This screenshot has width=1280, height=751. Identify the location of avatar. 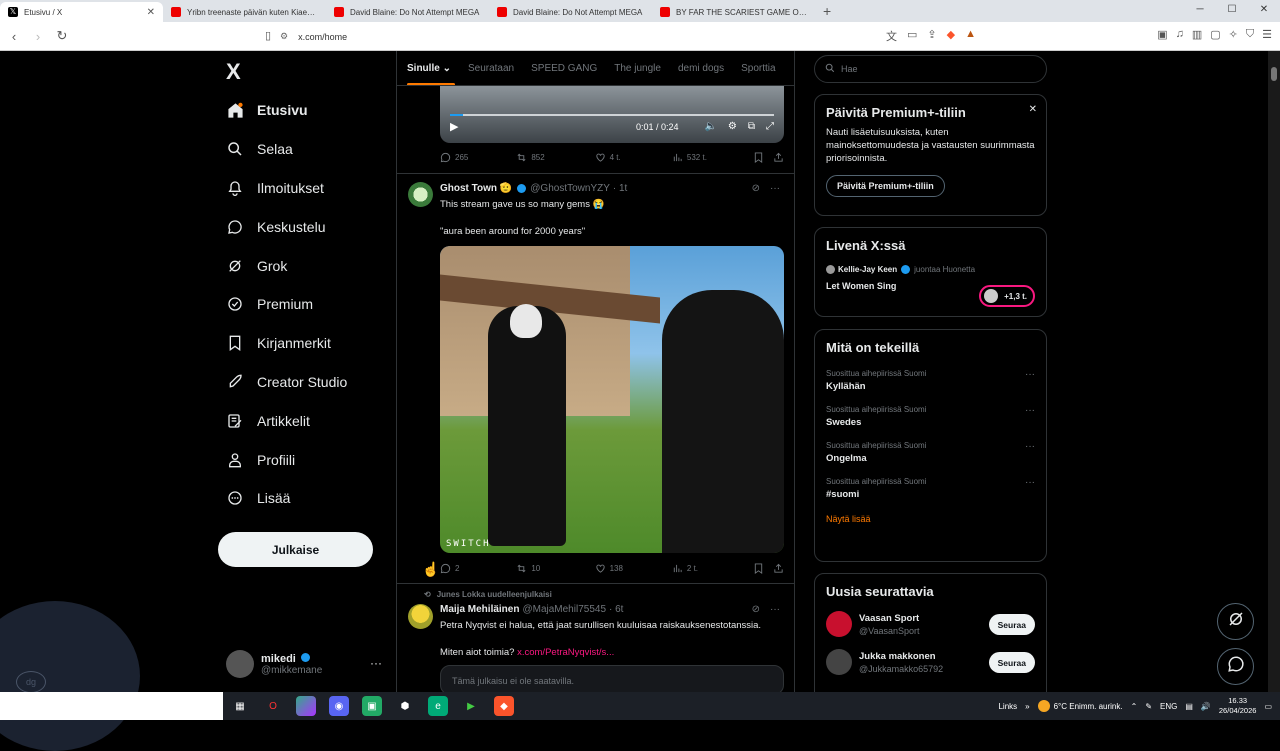
(420, 194).